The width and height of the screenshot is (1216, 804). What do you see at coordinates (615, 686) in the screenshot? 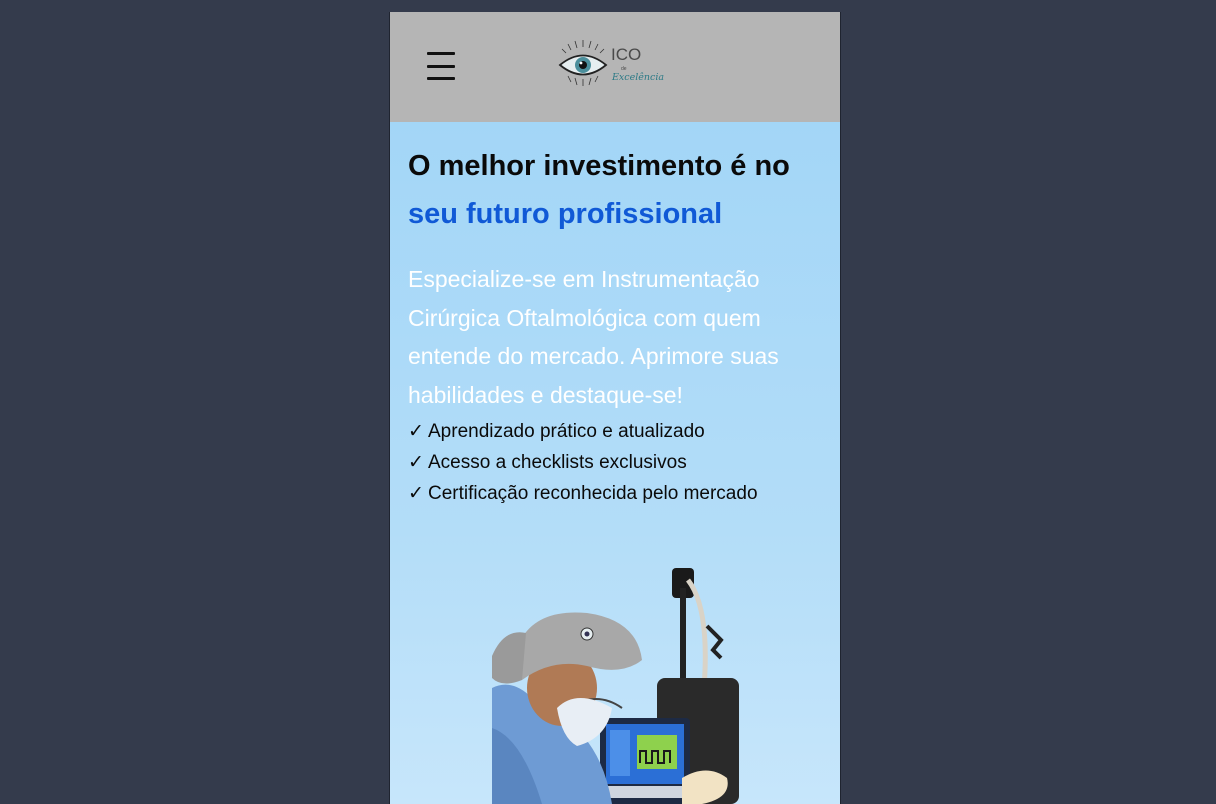
I see `surgical-instrumentation-photo` at bounding box center [615, 686].